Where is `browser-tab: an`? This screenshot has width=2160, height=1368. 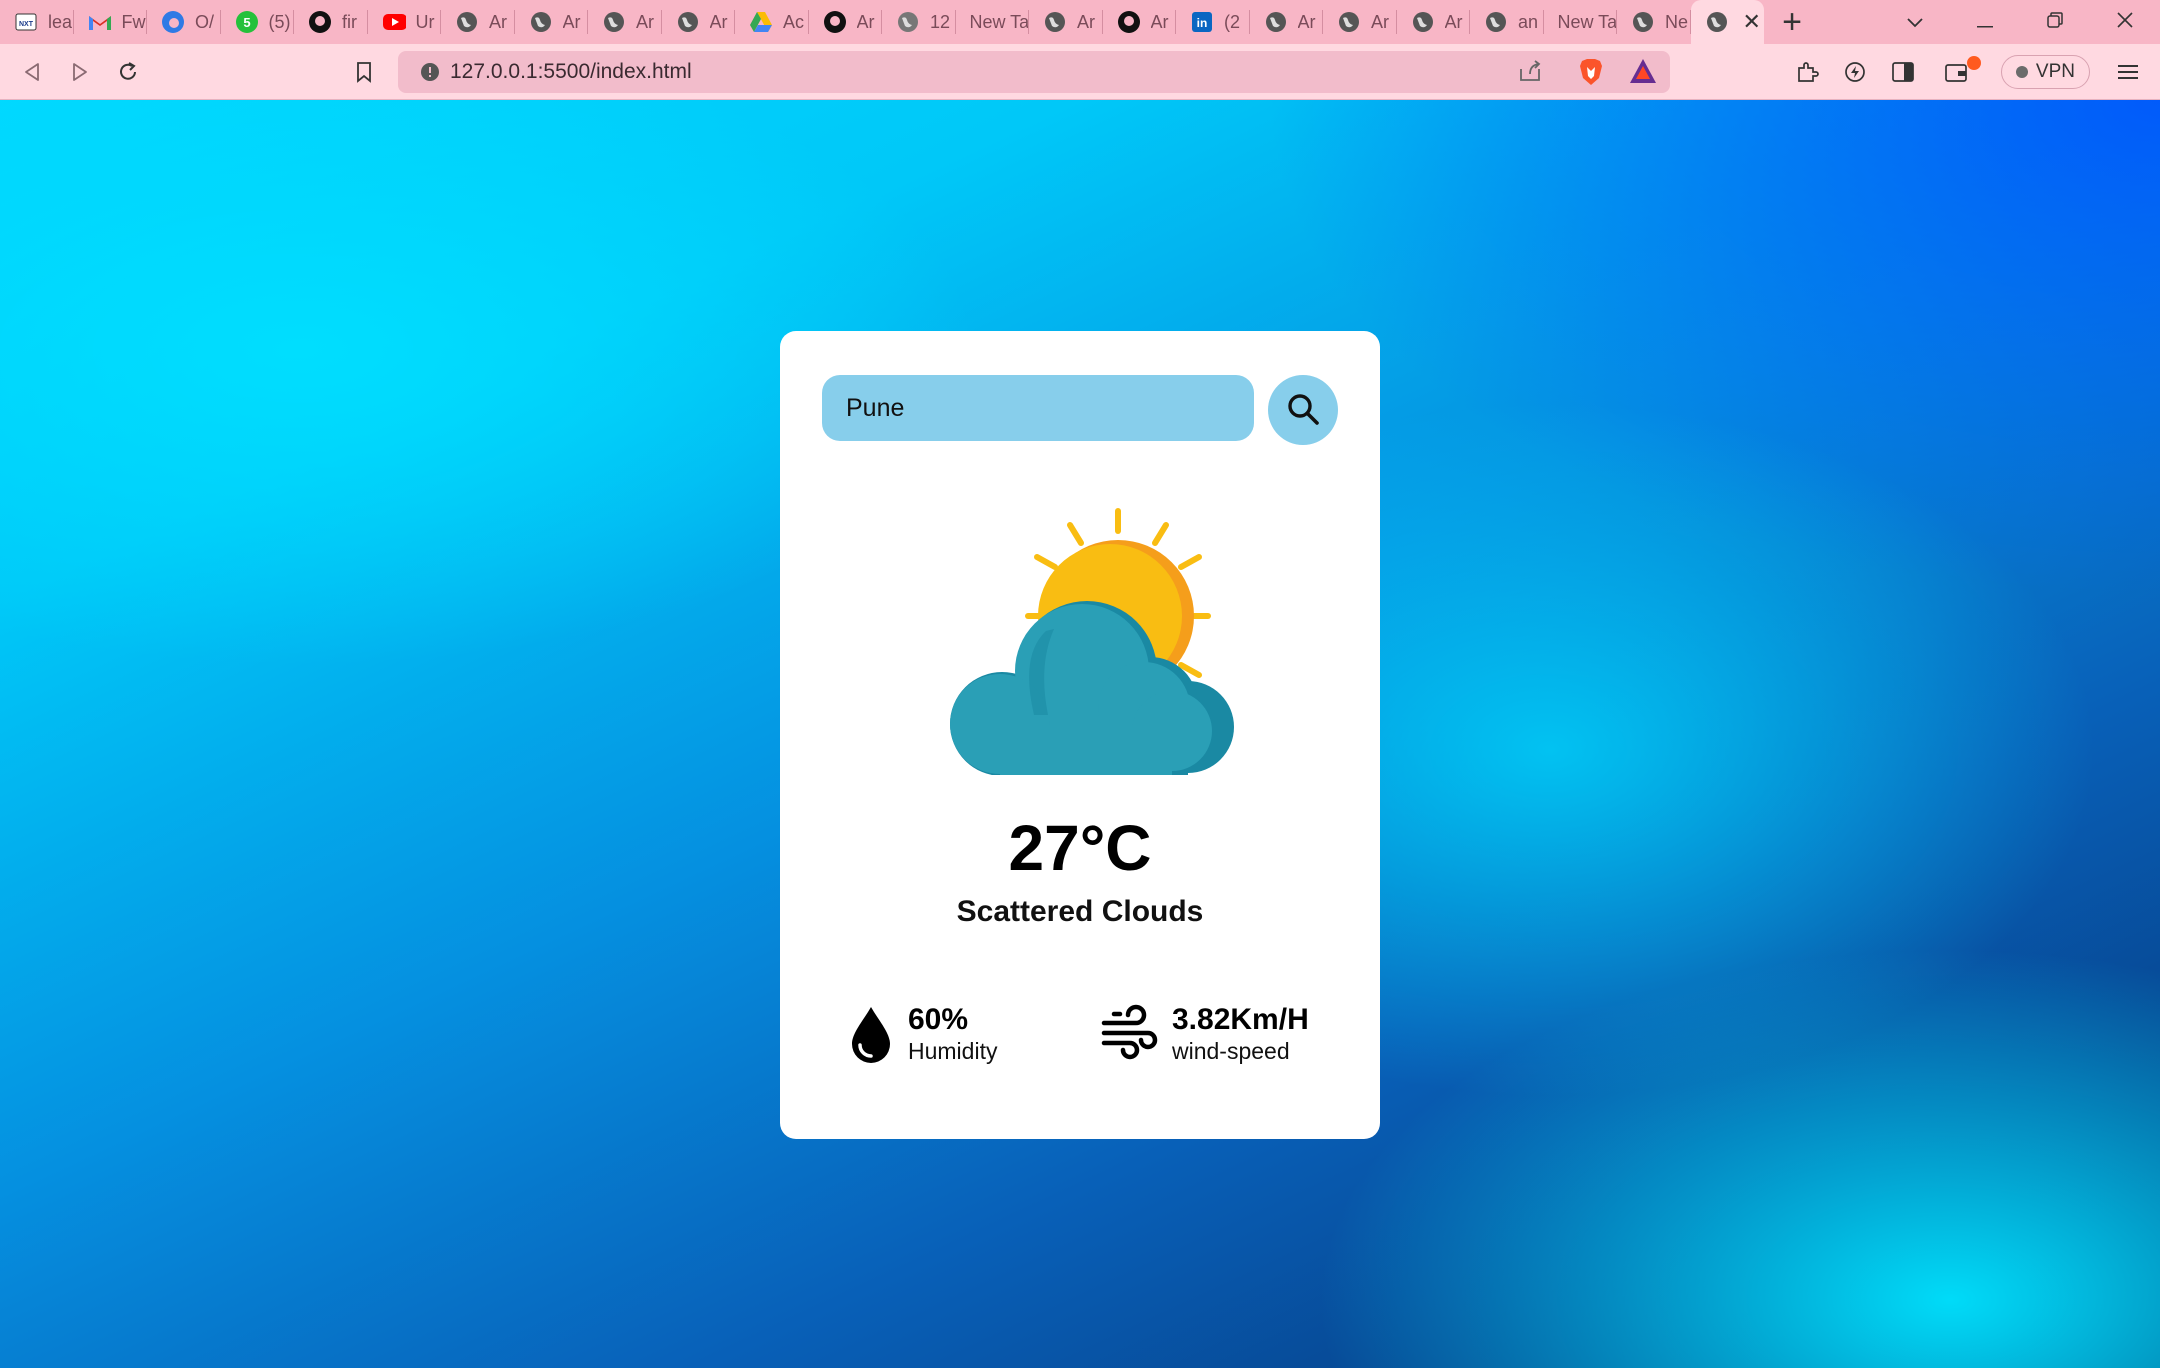
browser-tab: an is located at coordinates (1507, 22).